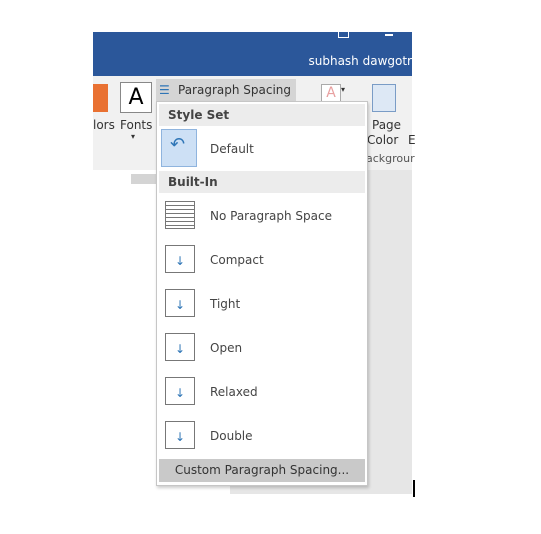 Image resolution: width=541 pixels, height=534 pixels. Describe the element at coordinates (180, 391) in the screenshot. I see `relaxed-spacing-icon: ↓` at that location.